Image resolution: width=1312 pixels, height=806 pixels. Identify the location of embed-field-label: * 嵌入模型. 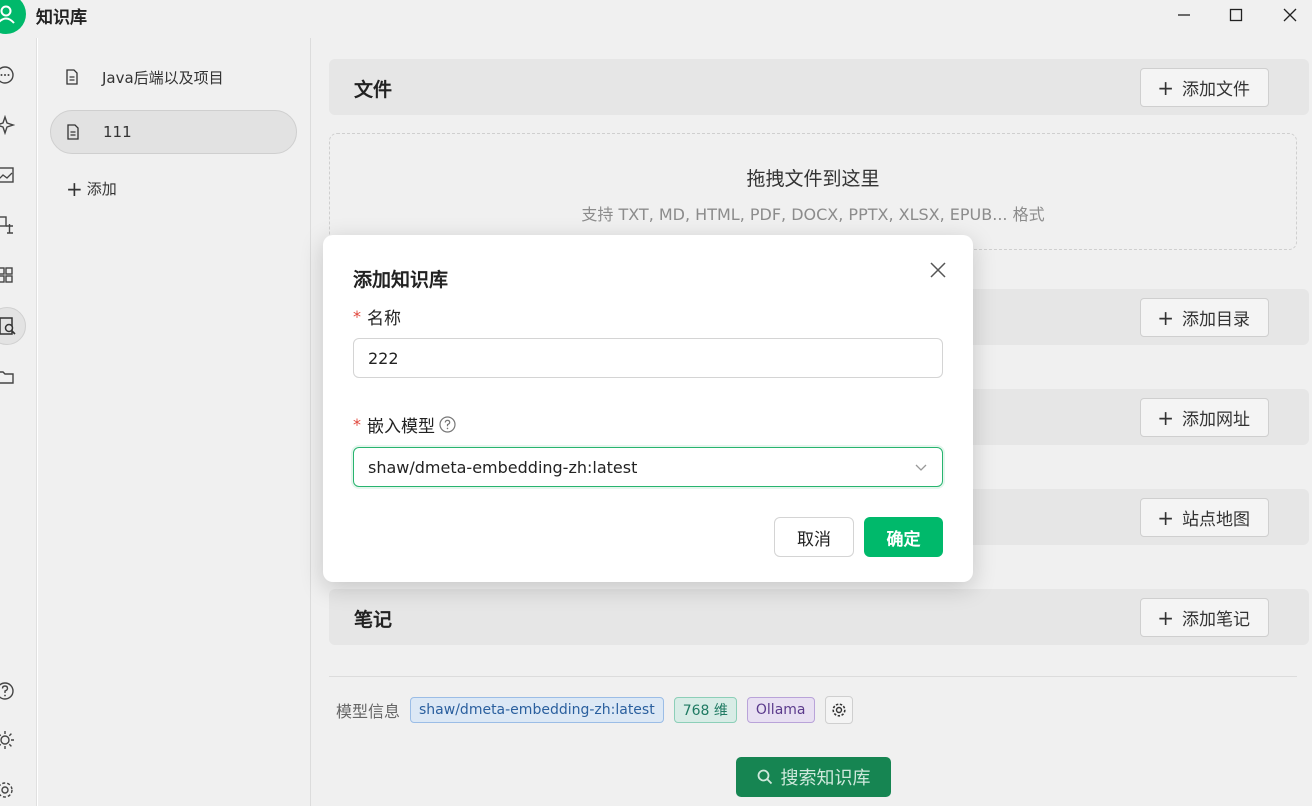
(404, 424).